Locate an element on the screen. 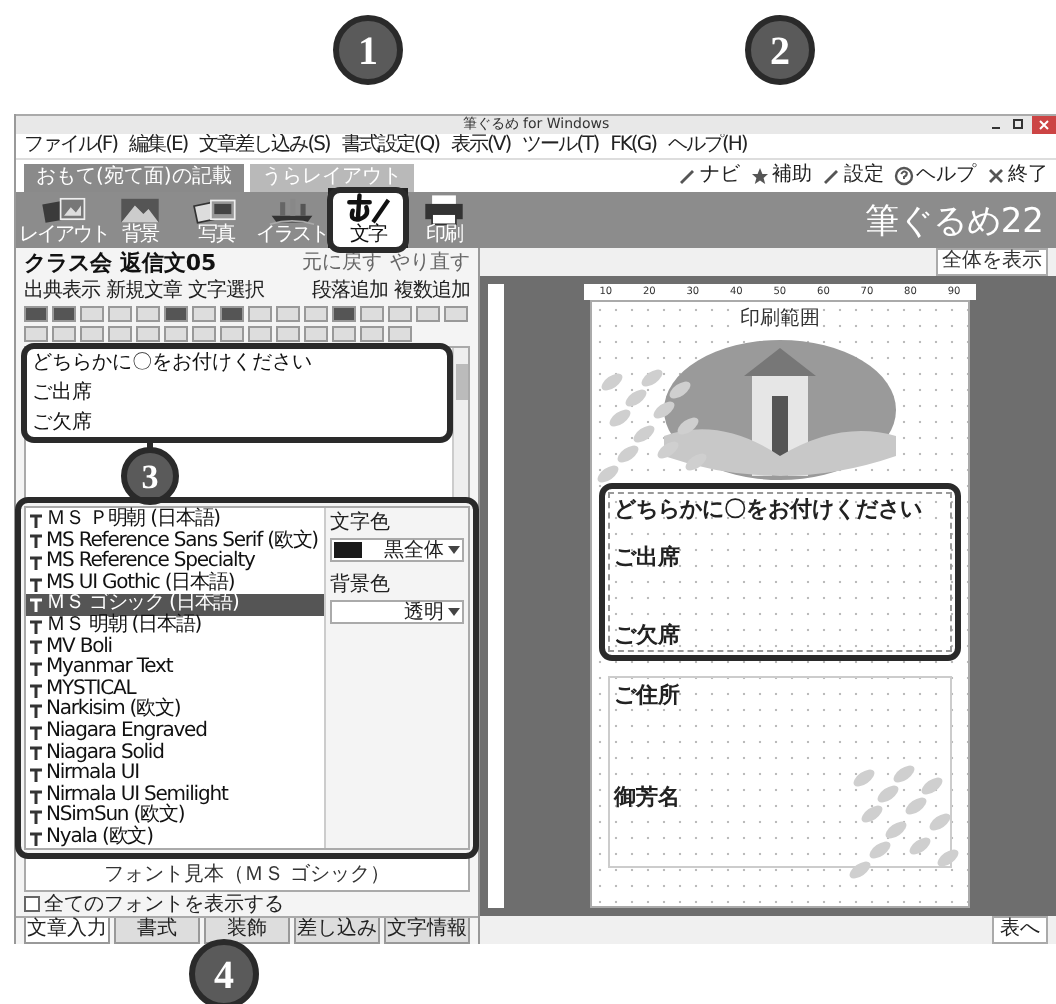  editor-text-line: どちらかに〇をお付けください is located at coordinates (172, 363).